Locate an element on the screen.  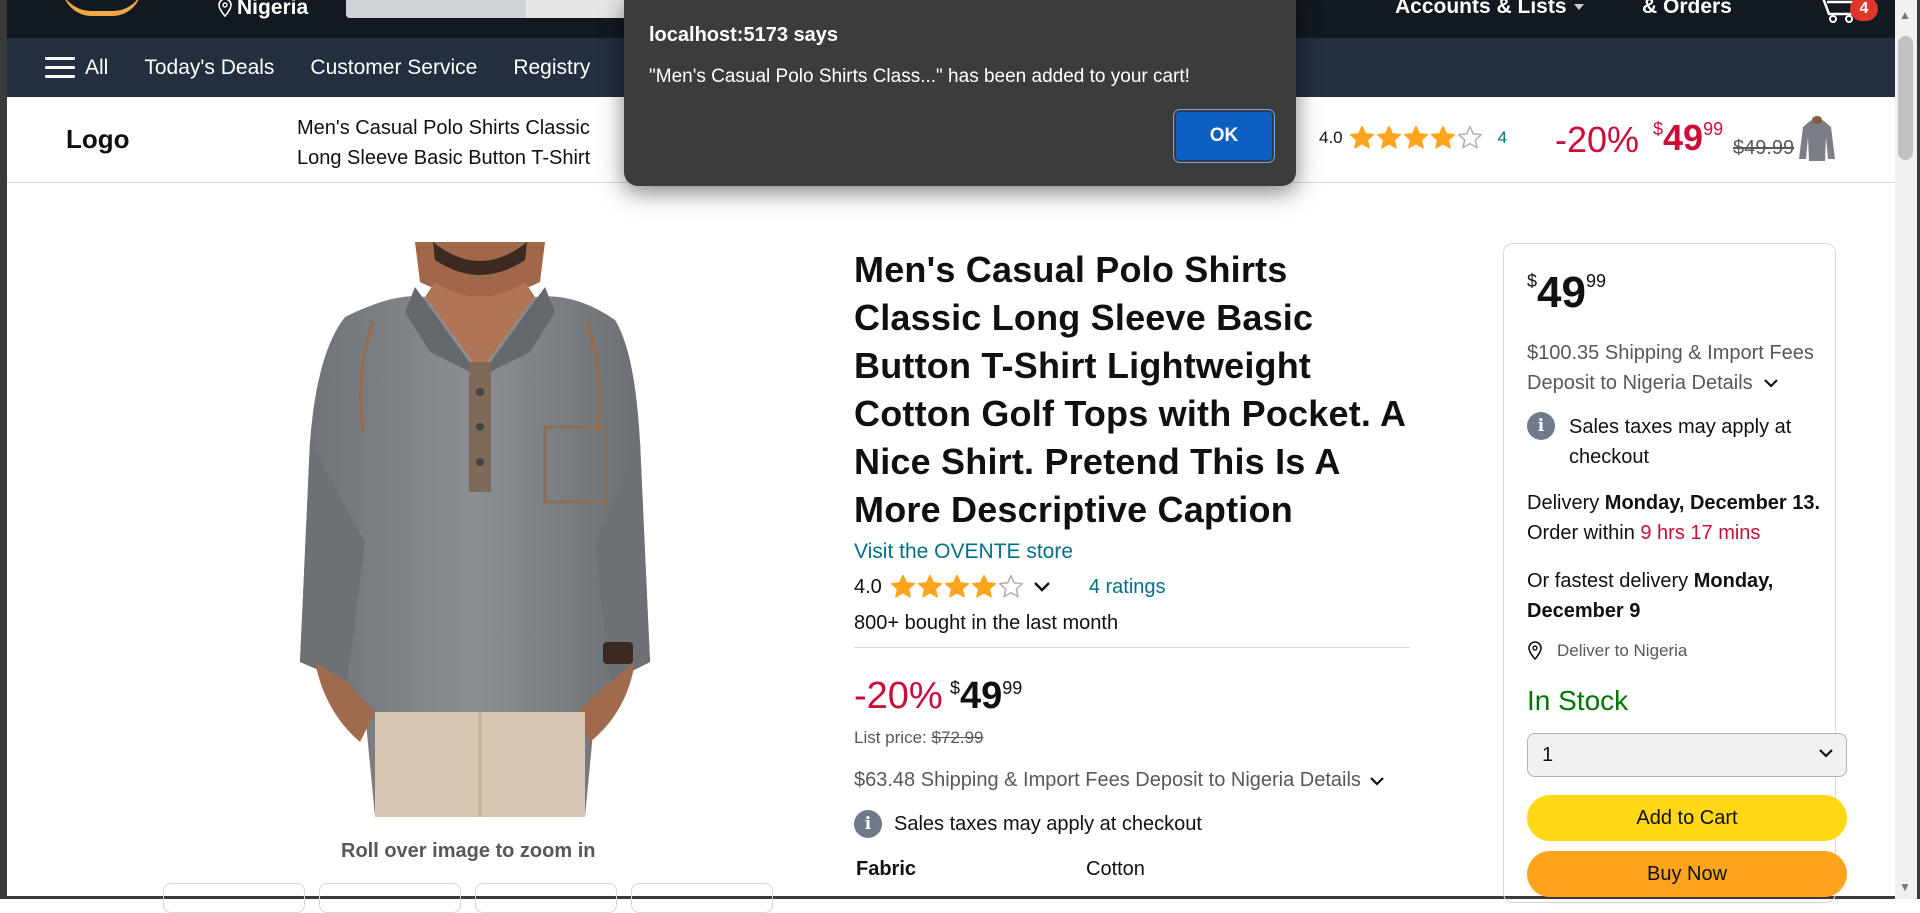
sticky-price: $4999 is located at coordinates (1688, 137).